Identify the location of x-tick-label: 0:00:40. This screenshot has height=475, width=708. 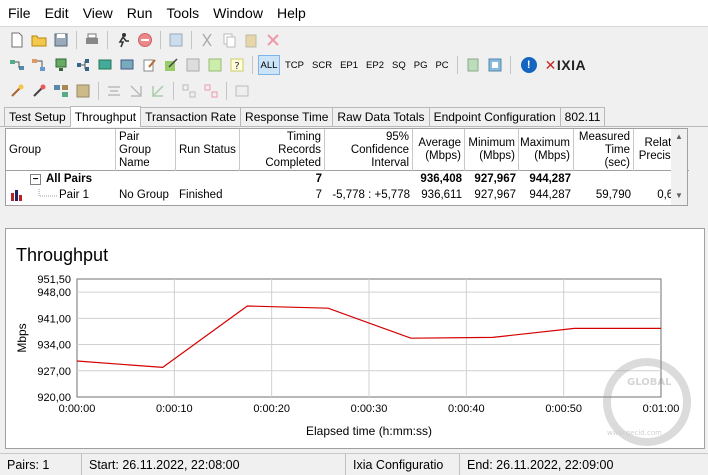
(466, 409).